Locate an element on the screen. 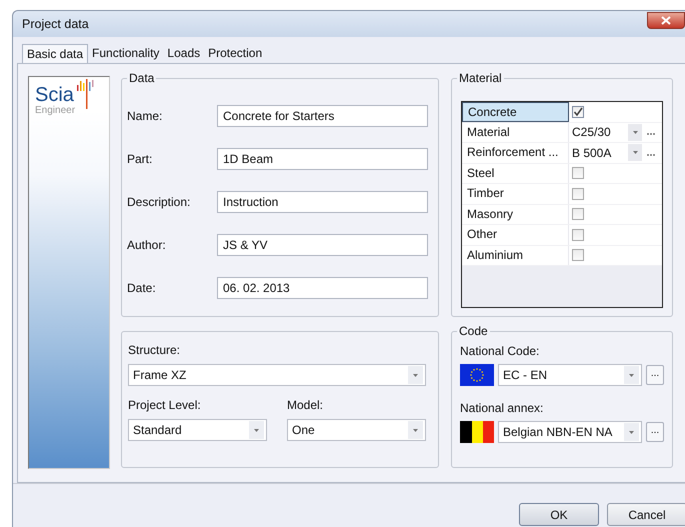 The image size is (685, 527). dialog-button: OK is located at coordinates (559, 514).